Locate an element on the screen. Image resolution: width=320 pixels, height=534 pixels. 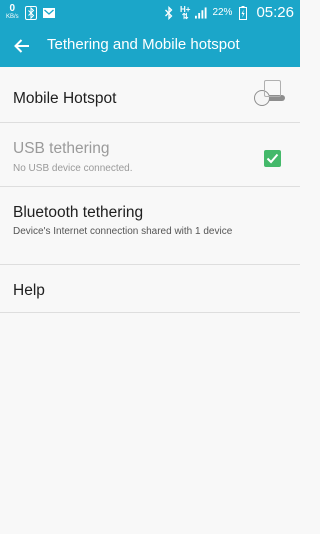
data-activity-arrows-icon: ⇅ is located at coordinates (185, 16).